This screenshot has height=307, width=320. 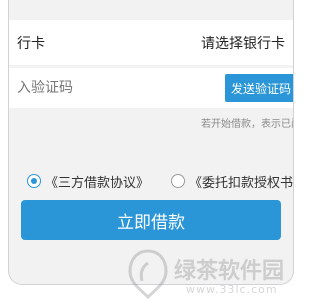 I want to click on agreement-debit-authorization-label: 《委托扣款授权书》, so click(x=241, y=181).